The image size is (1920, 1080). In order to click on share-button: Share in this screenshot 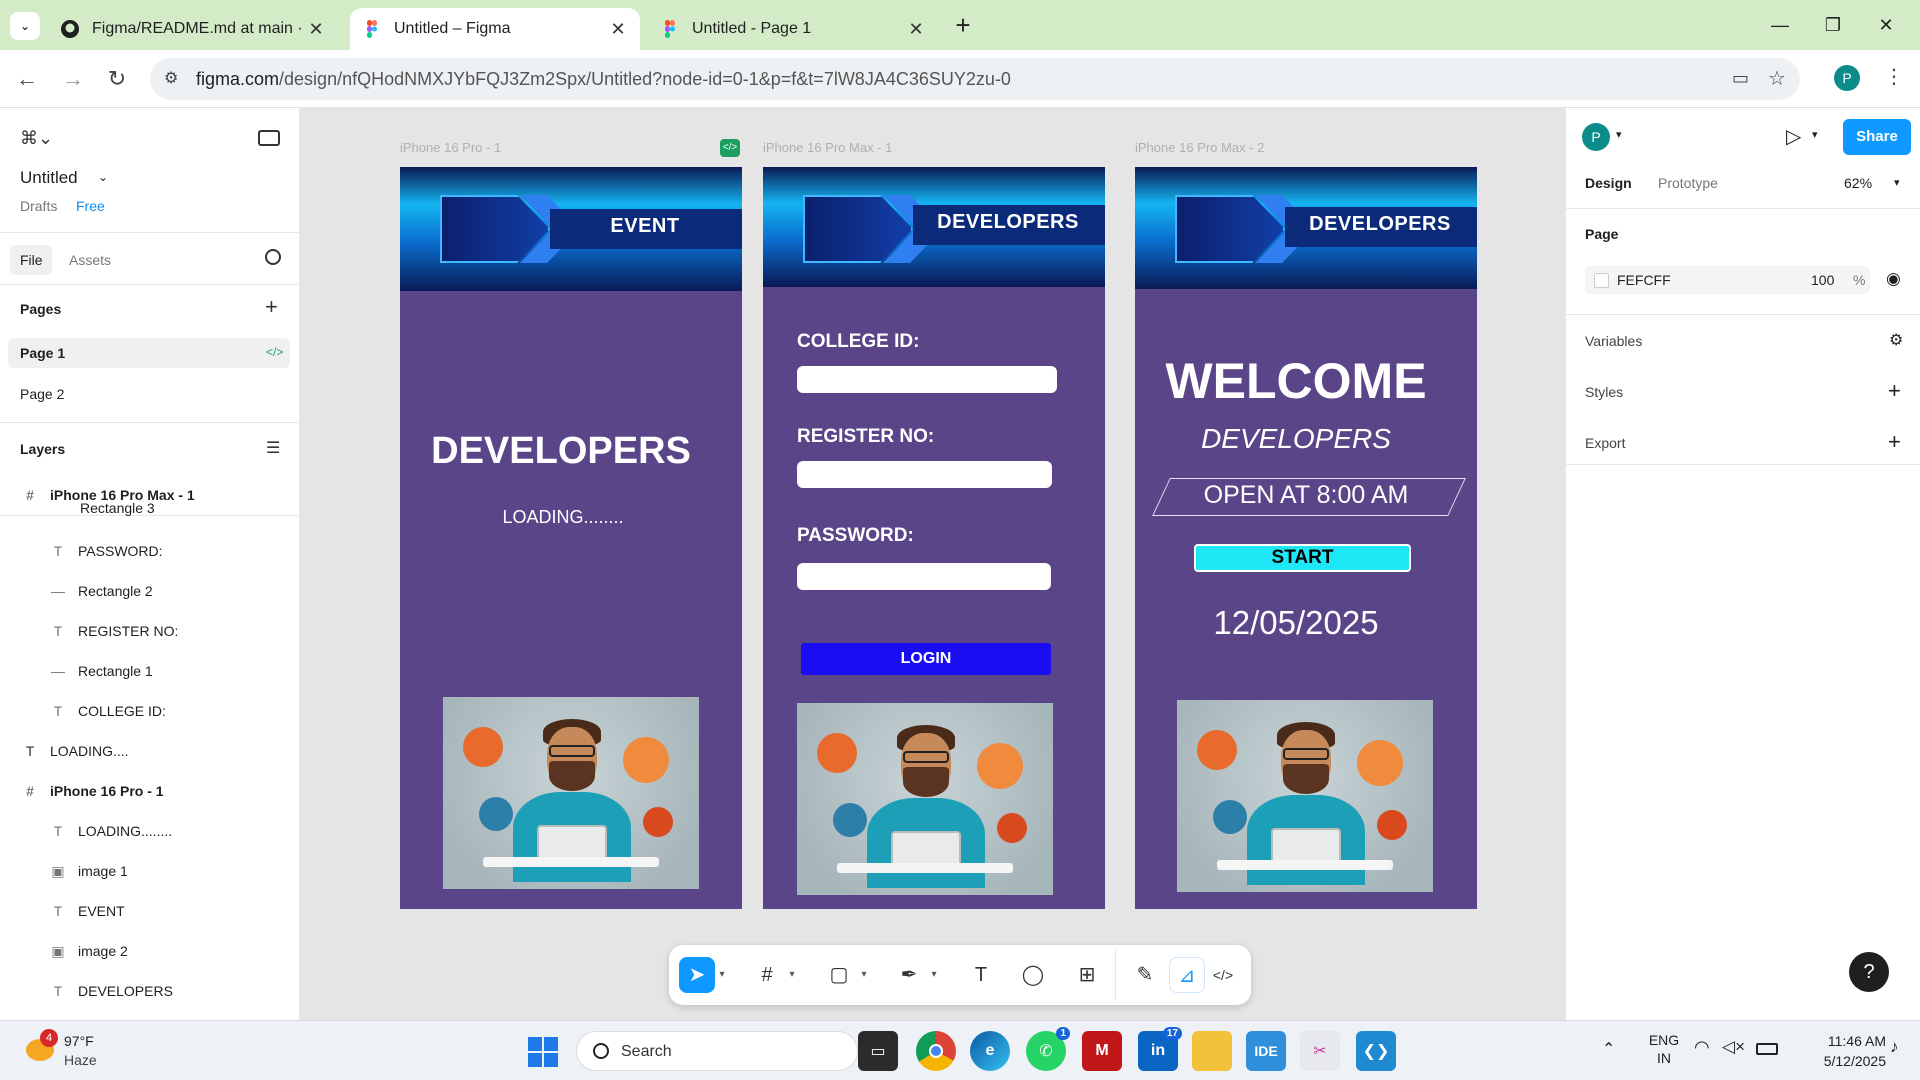, I will do `click(1877, 137)`.